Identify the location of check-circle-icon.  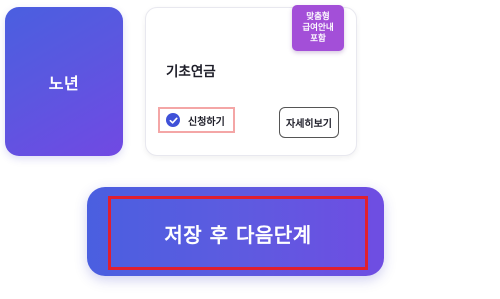
(173, 120).